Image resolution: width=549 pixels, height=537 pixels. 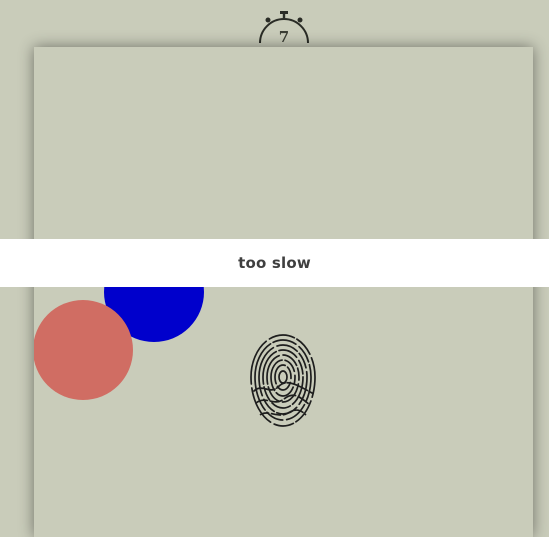 I want to click on timer-value: 7, so click(x=284, y=37).